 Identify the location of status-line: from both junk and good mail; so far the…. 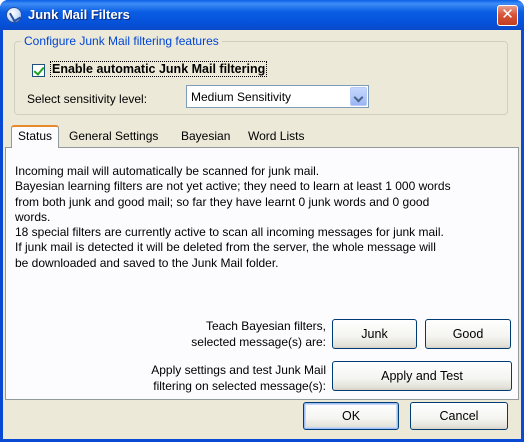
(222, 201).